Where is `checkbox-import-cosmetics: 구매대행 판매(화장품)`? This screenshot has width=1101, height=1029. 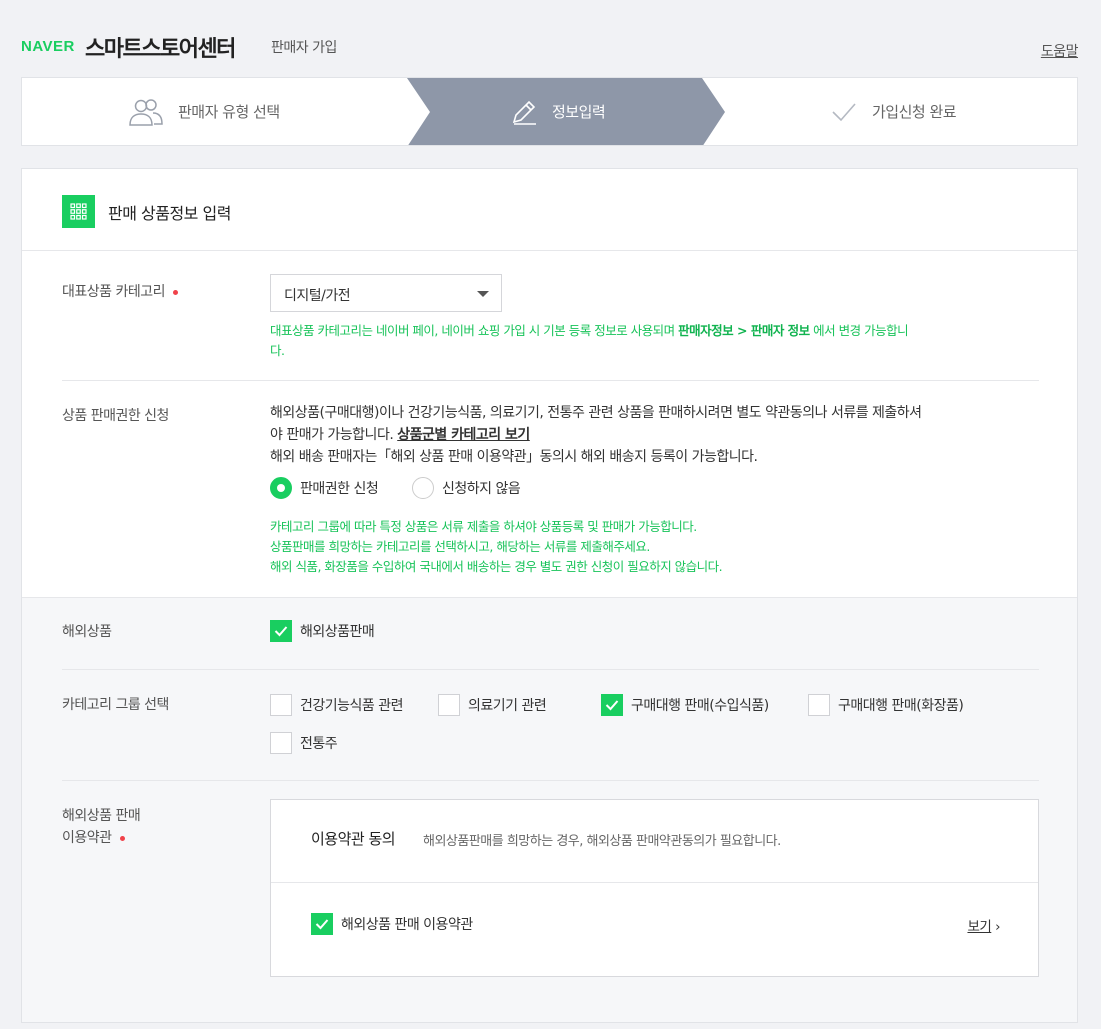 checkbox-import-cosmetics: 구매대행 판매(화장품) is located at coordinates (886, 705).